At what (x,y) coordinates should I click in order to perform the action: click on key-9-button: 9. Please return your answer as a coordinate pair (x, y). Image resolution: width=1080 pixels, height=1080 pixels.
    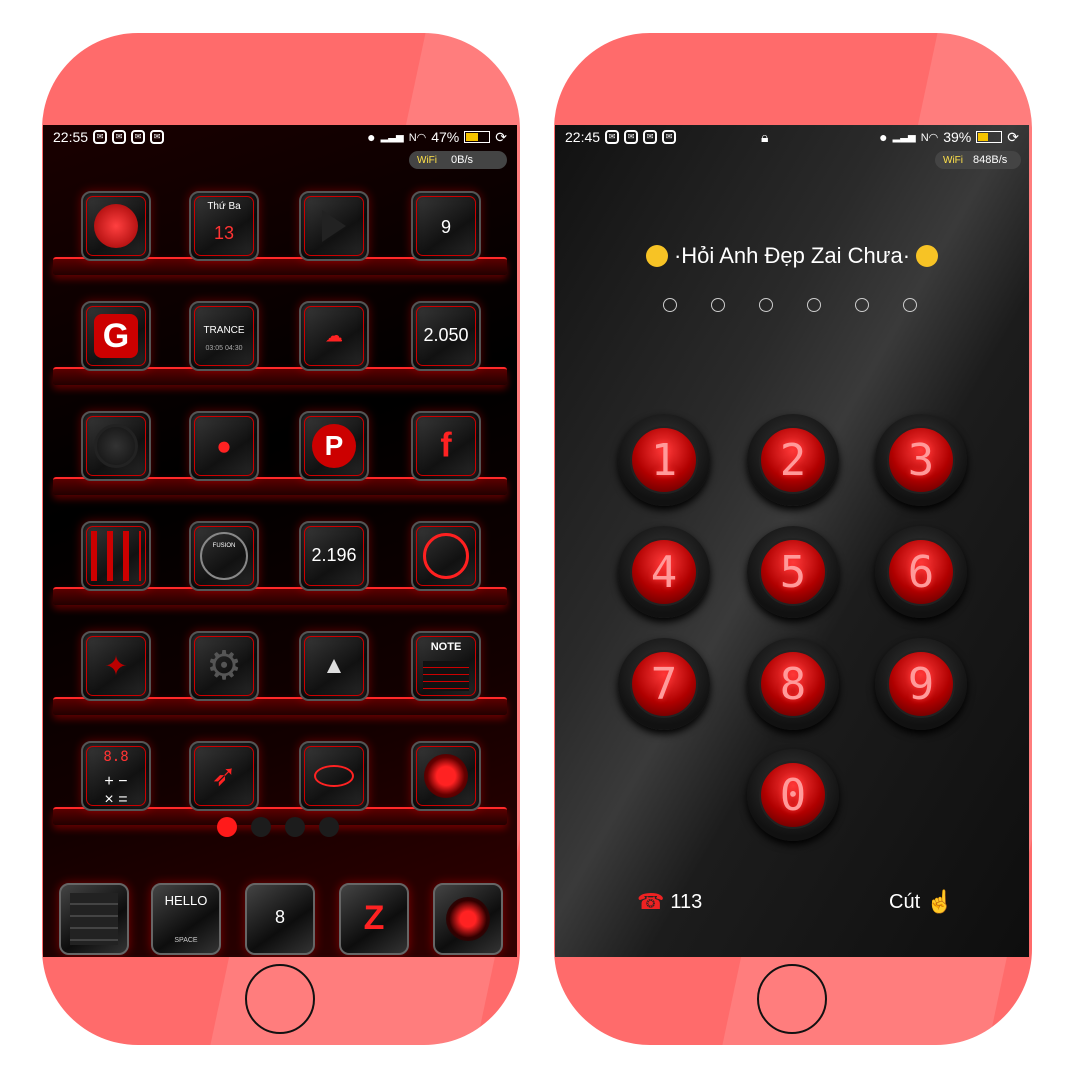
    Looking at the image, I should click on (921, 684).